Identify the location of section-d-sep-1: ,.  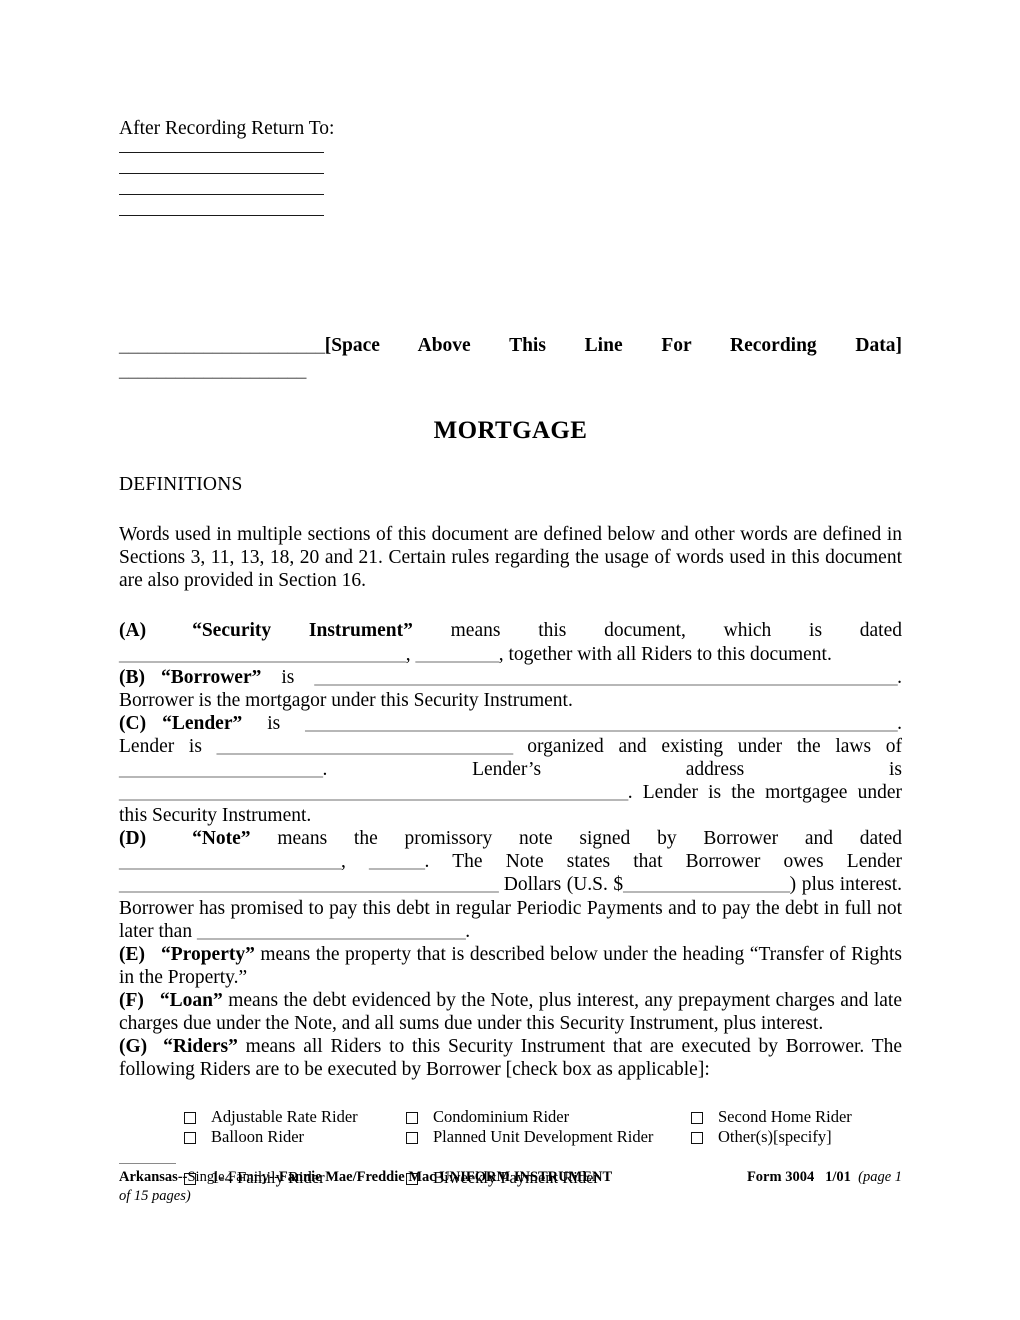
(355, 862).